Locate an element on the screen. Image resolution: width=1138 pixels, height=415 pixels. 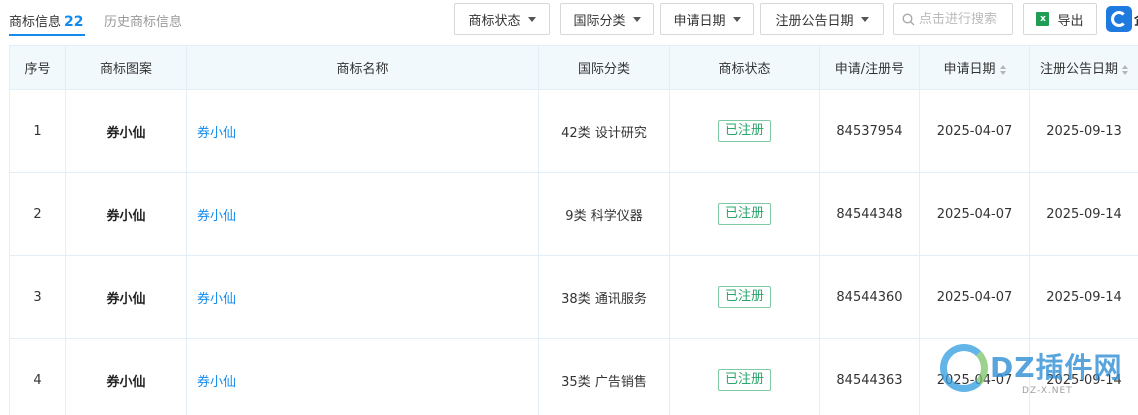
cell-intl-class: 42类 设计研究 is located at coordinates (604, 131).